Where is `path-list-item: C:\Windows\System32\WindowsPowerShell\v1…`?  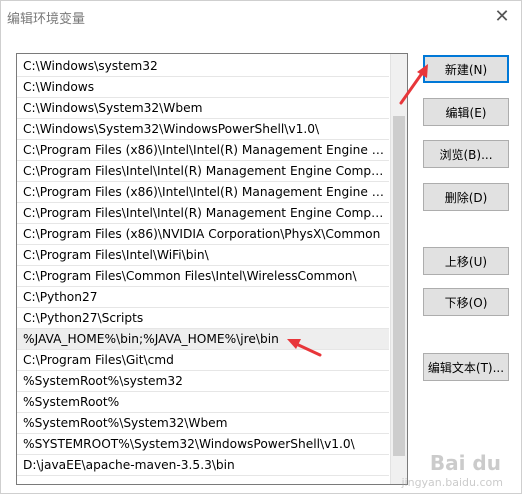
path-list-item: C:\Windows\System32\WindowsPowerShell\v1… is located at coordinates (203, 129).